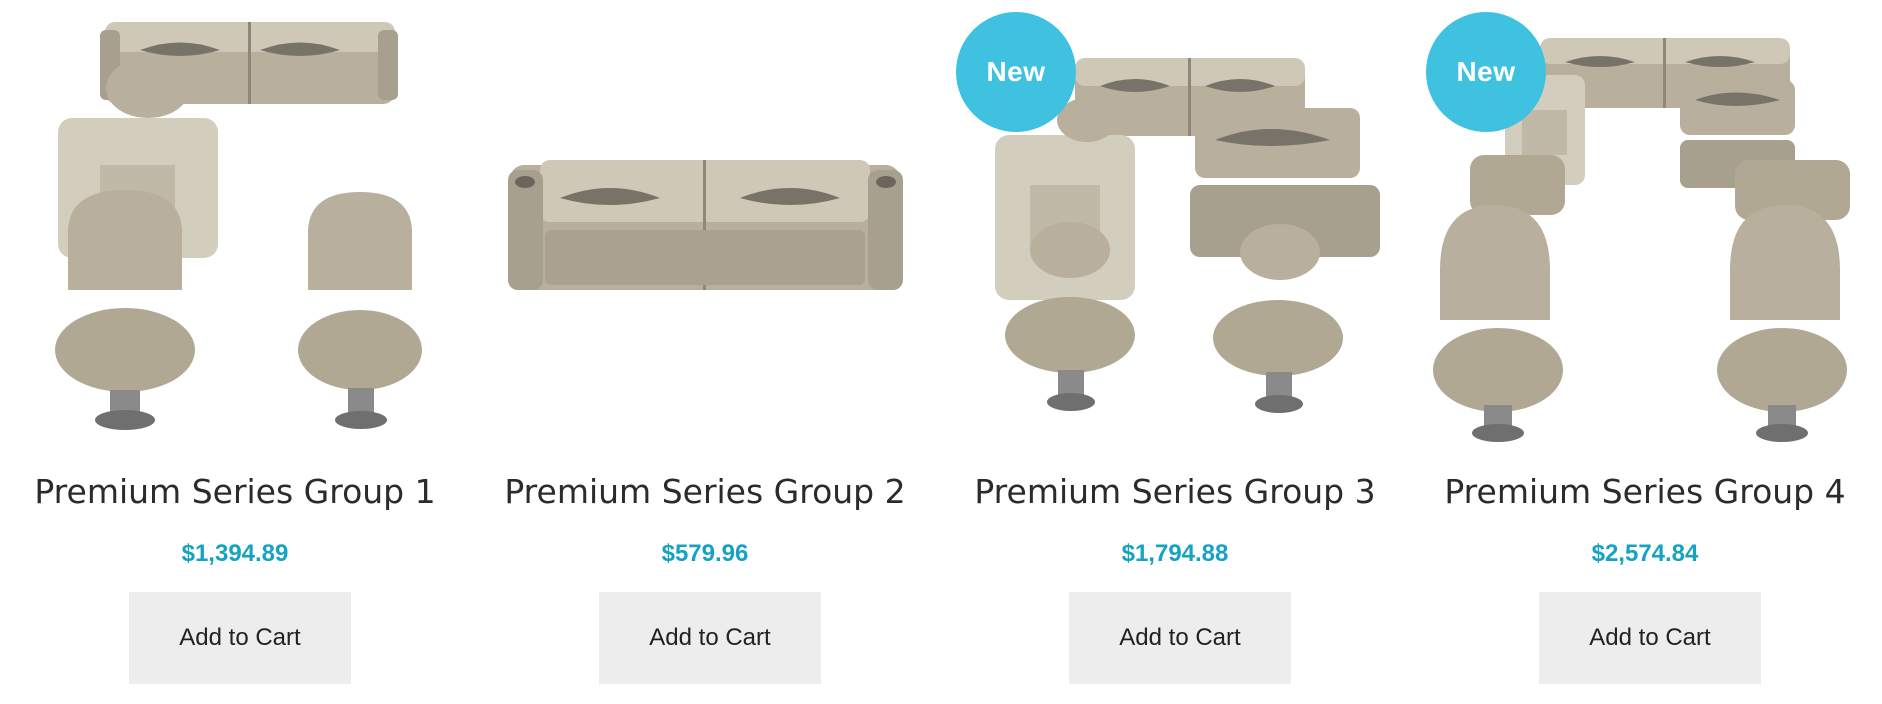 The height and width of the screenshot is (704, 1882). Describe the element at coordinates (235, 553) in the screenshot. I see `product-price: $1,394.89` at that location.